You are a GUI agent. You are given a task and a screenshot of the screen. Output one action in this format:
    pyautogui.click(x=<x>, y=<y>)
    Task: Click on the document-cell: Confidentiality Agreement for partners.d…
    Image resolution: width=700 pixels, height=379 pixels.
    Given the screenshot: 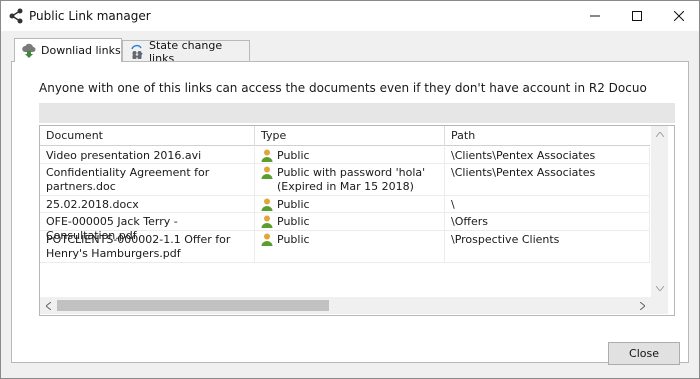 What is the action you would take?
    pyautogui.click(x=147, y=179)
    